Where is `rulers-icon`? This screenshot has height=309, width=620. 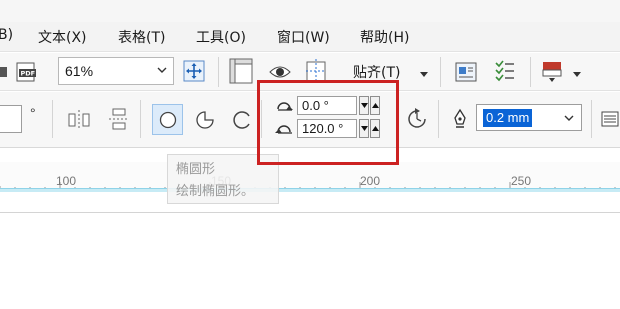
rulers-icon is located at coordinates (241, 72).